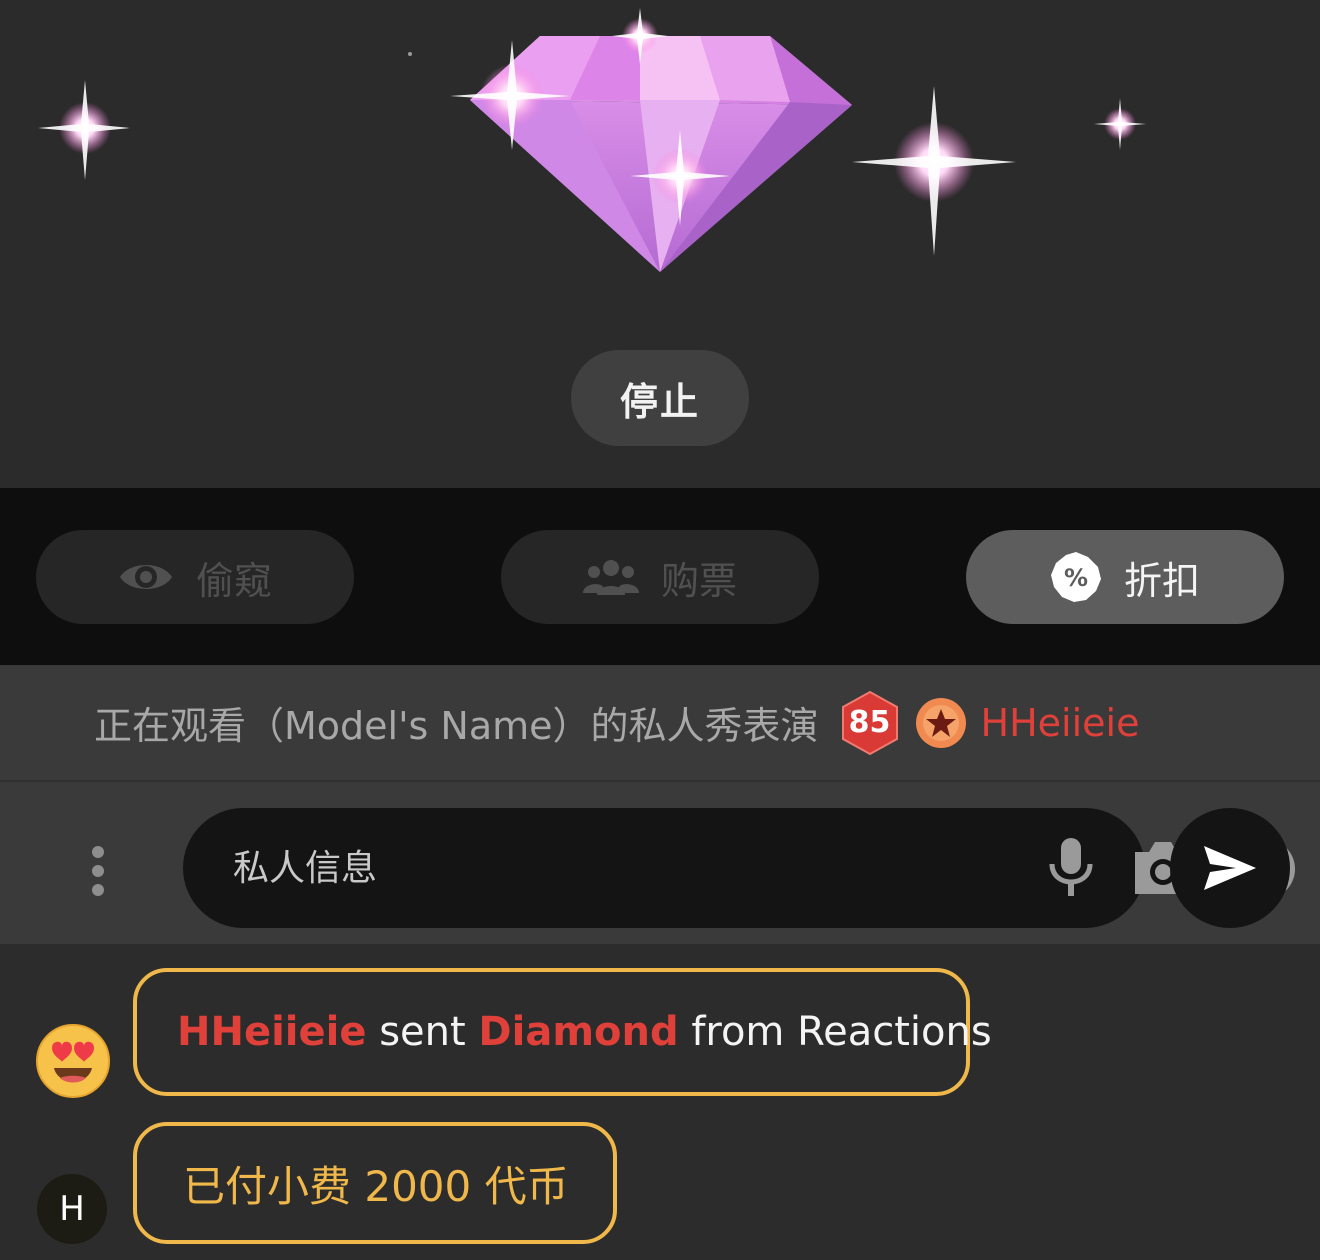  Describe the element at coordinates (73, 1061) in the screenshot. I see `heart-eyes-emoji-icon` at that location.